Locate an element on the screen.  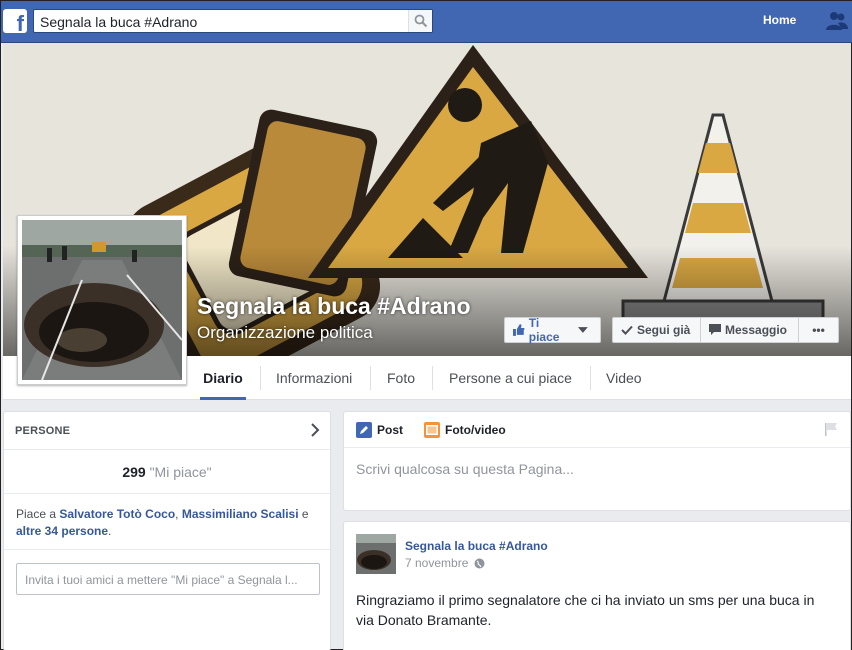
search-button is located at coordinates (420, 21).